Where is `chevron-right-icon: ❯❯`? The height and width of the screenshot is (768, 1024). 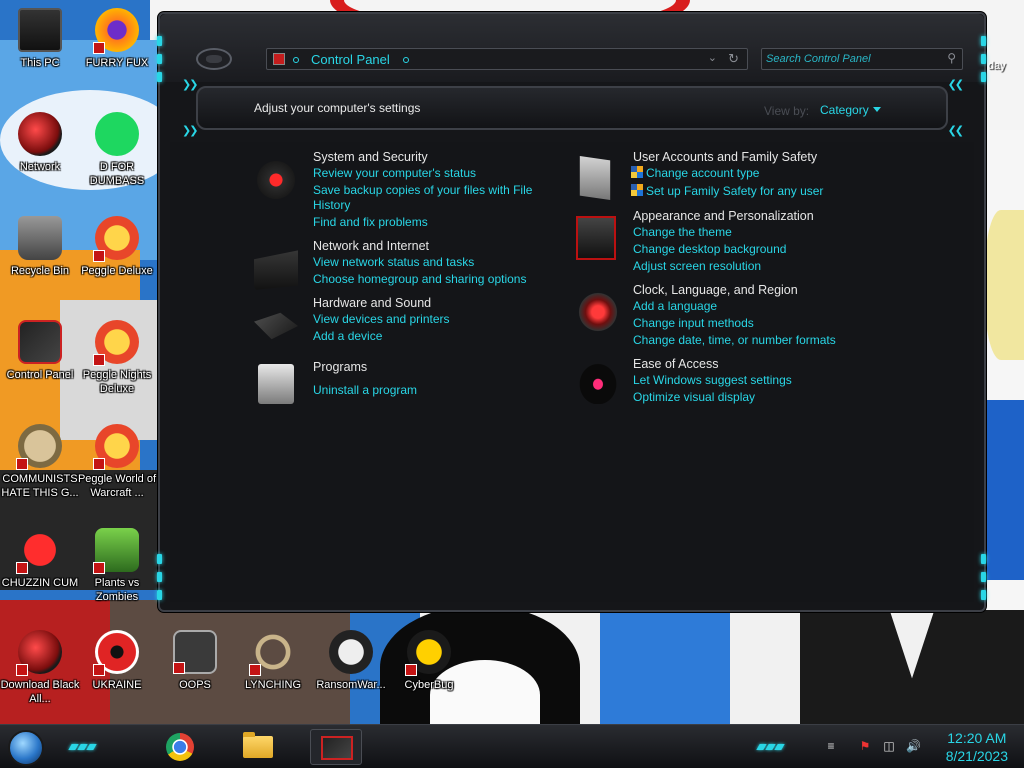 chevron-right-icon: ❯❯ is located at coordinates (190, 131).